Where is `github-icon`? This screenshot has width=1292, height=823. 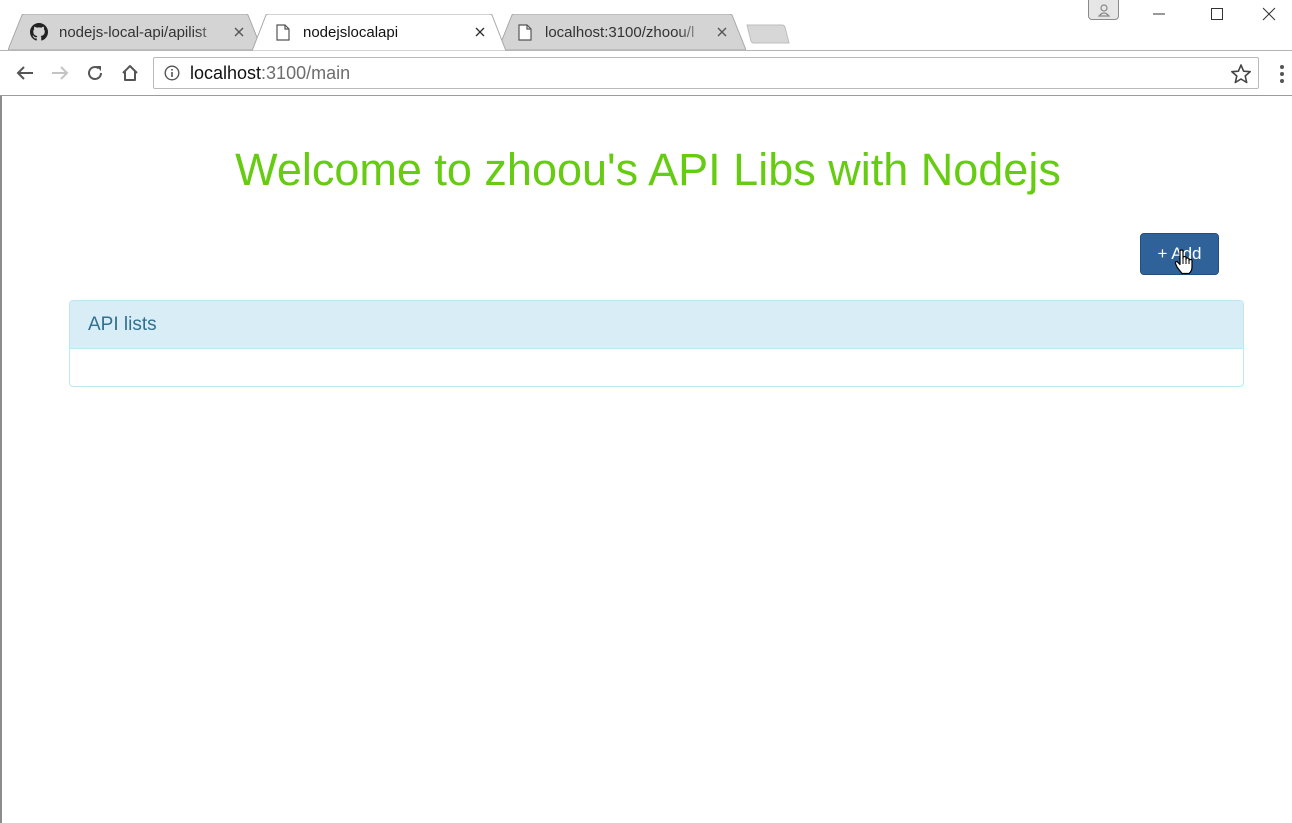
github-icon is located at coordinates (39, 32).